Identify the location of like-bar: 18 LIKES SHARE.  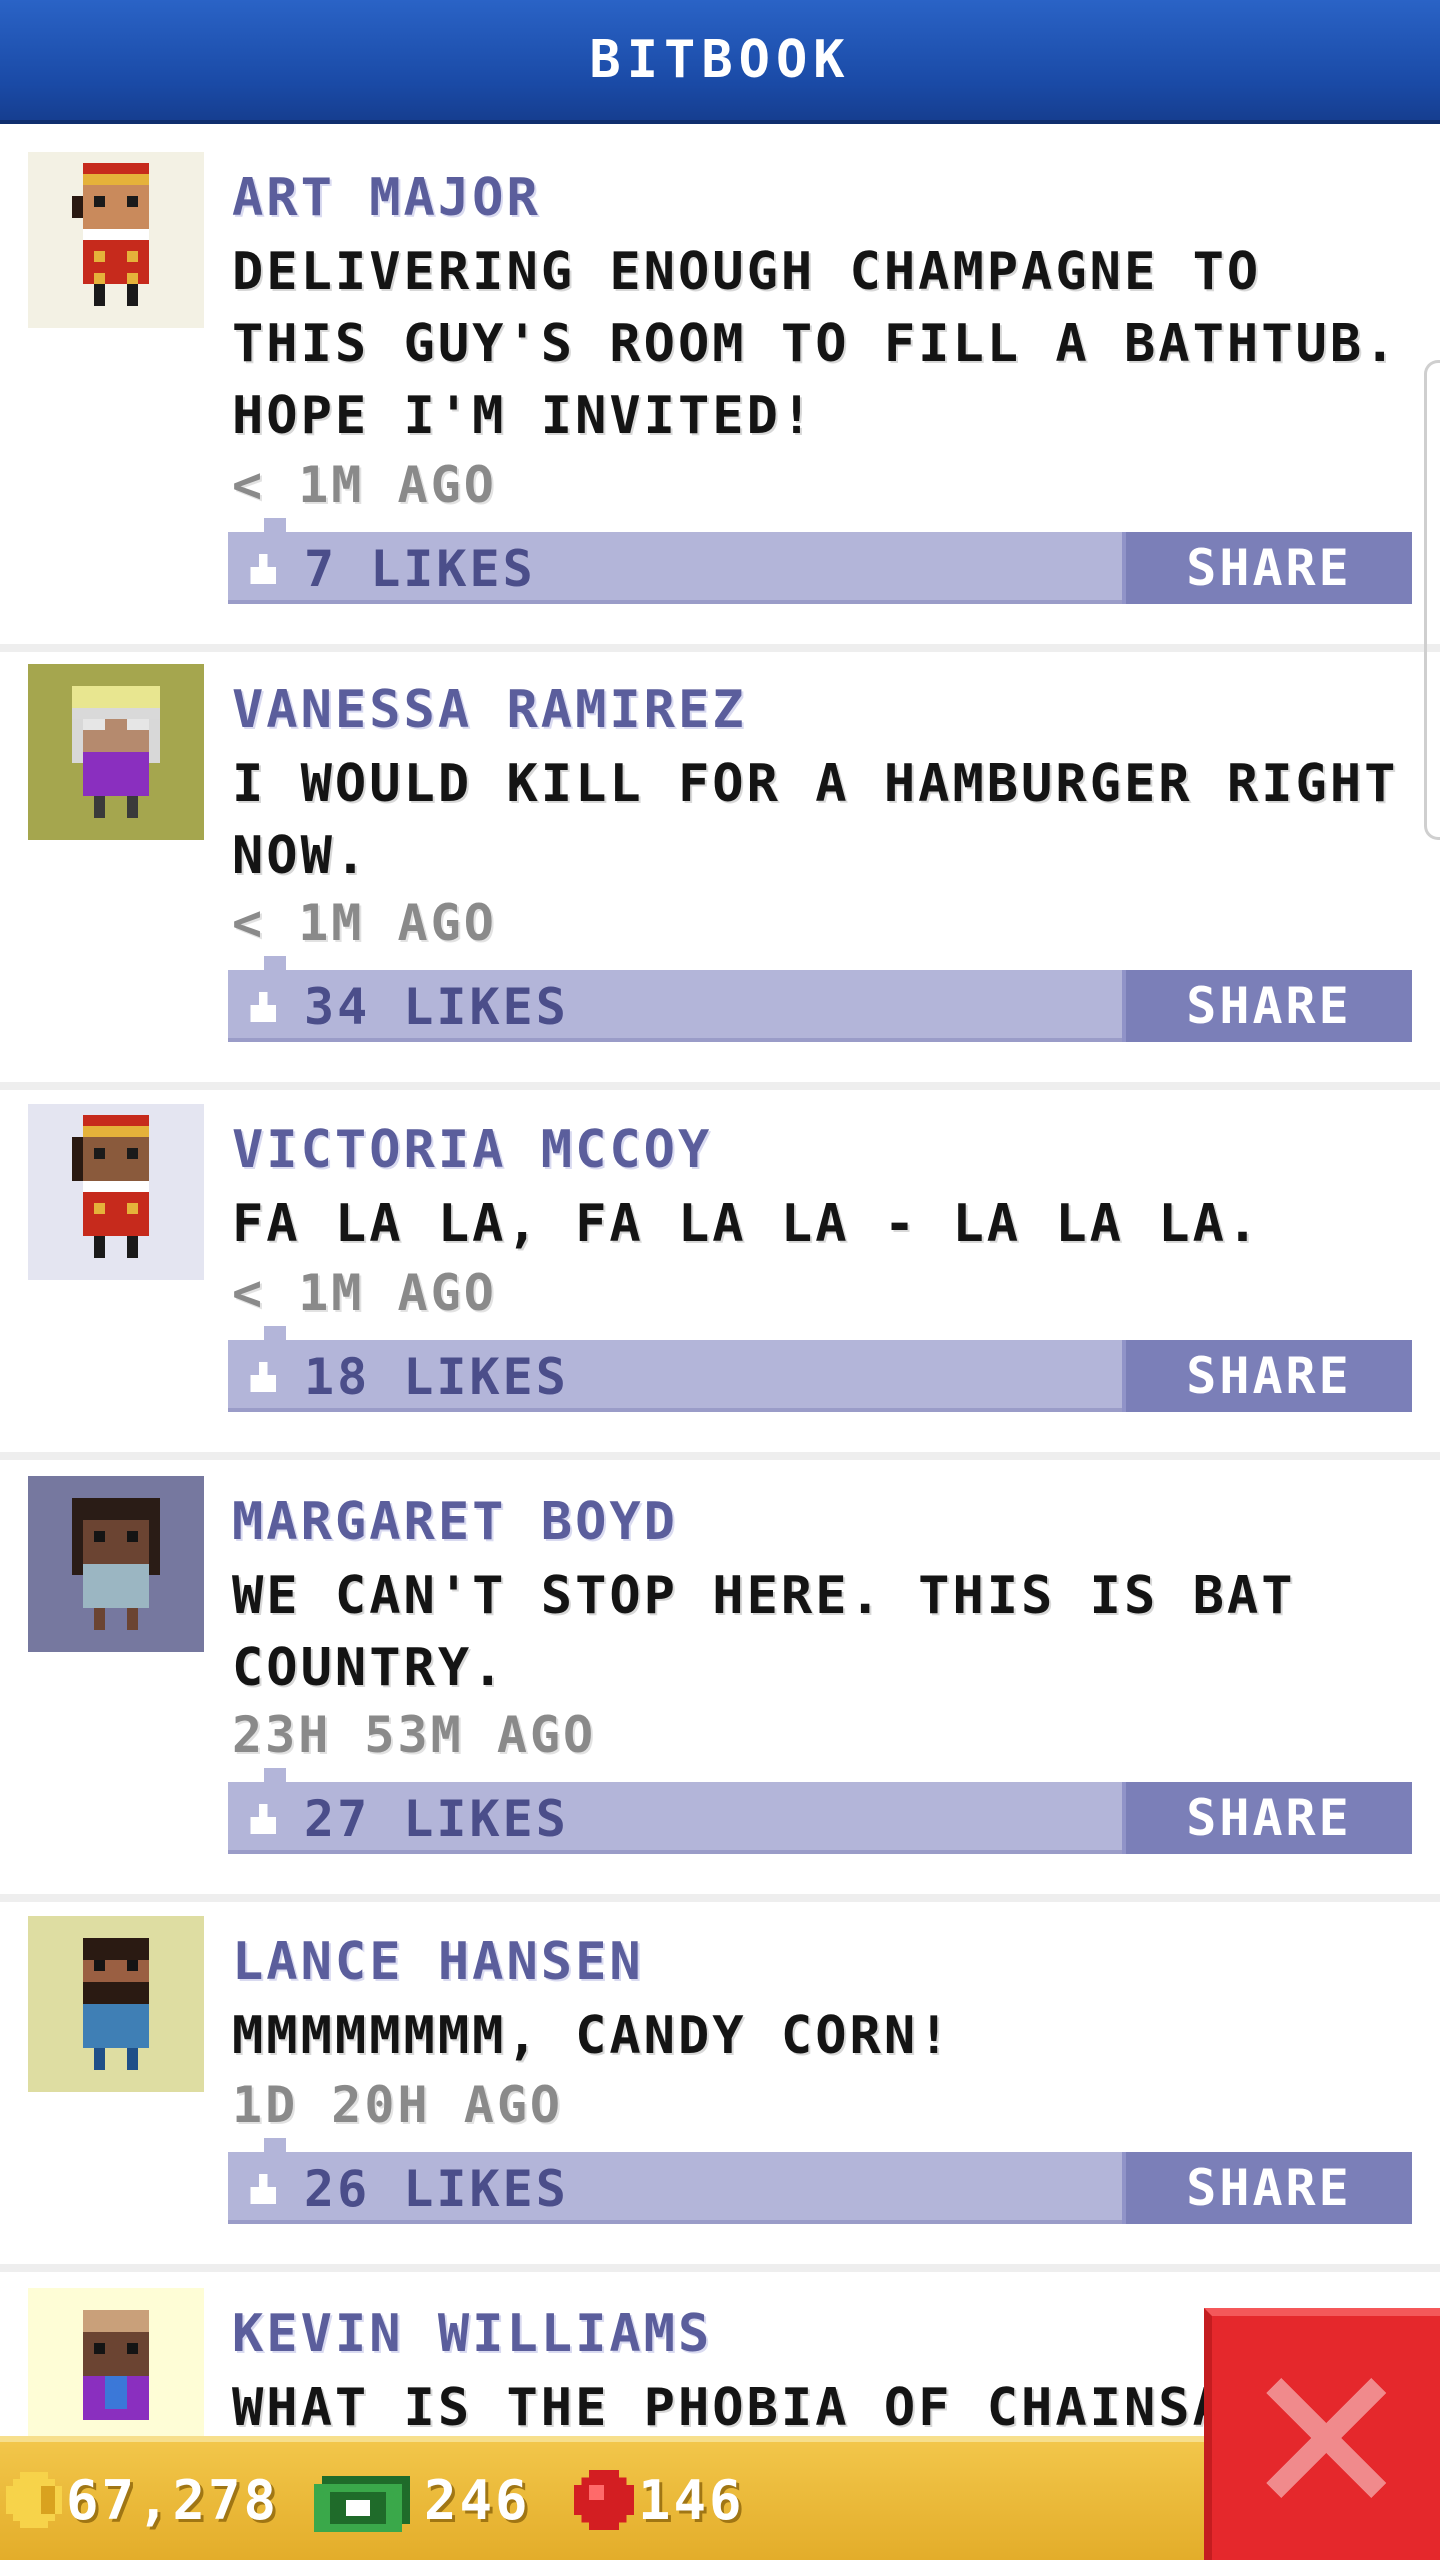
(820, 1369).